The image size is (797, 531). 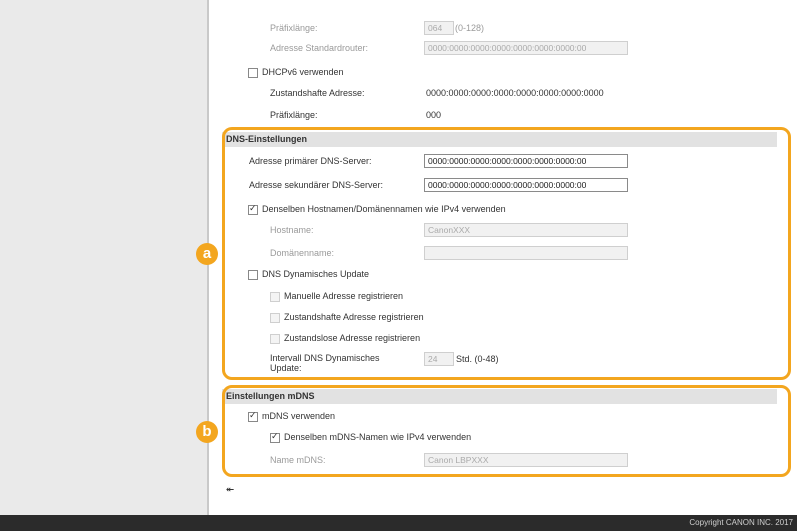 I want to click on stateful-address-value: 0000:0000:0000:0000:0000:0000:0000:0000, so click(x=515, y=93).